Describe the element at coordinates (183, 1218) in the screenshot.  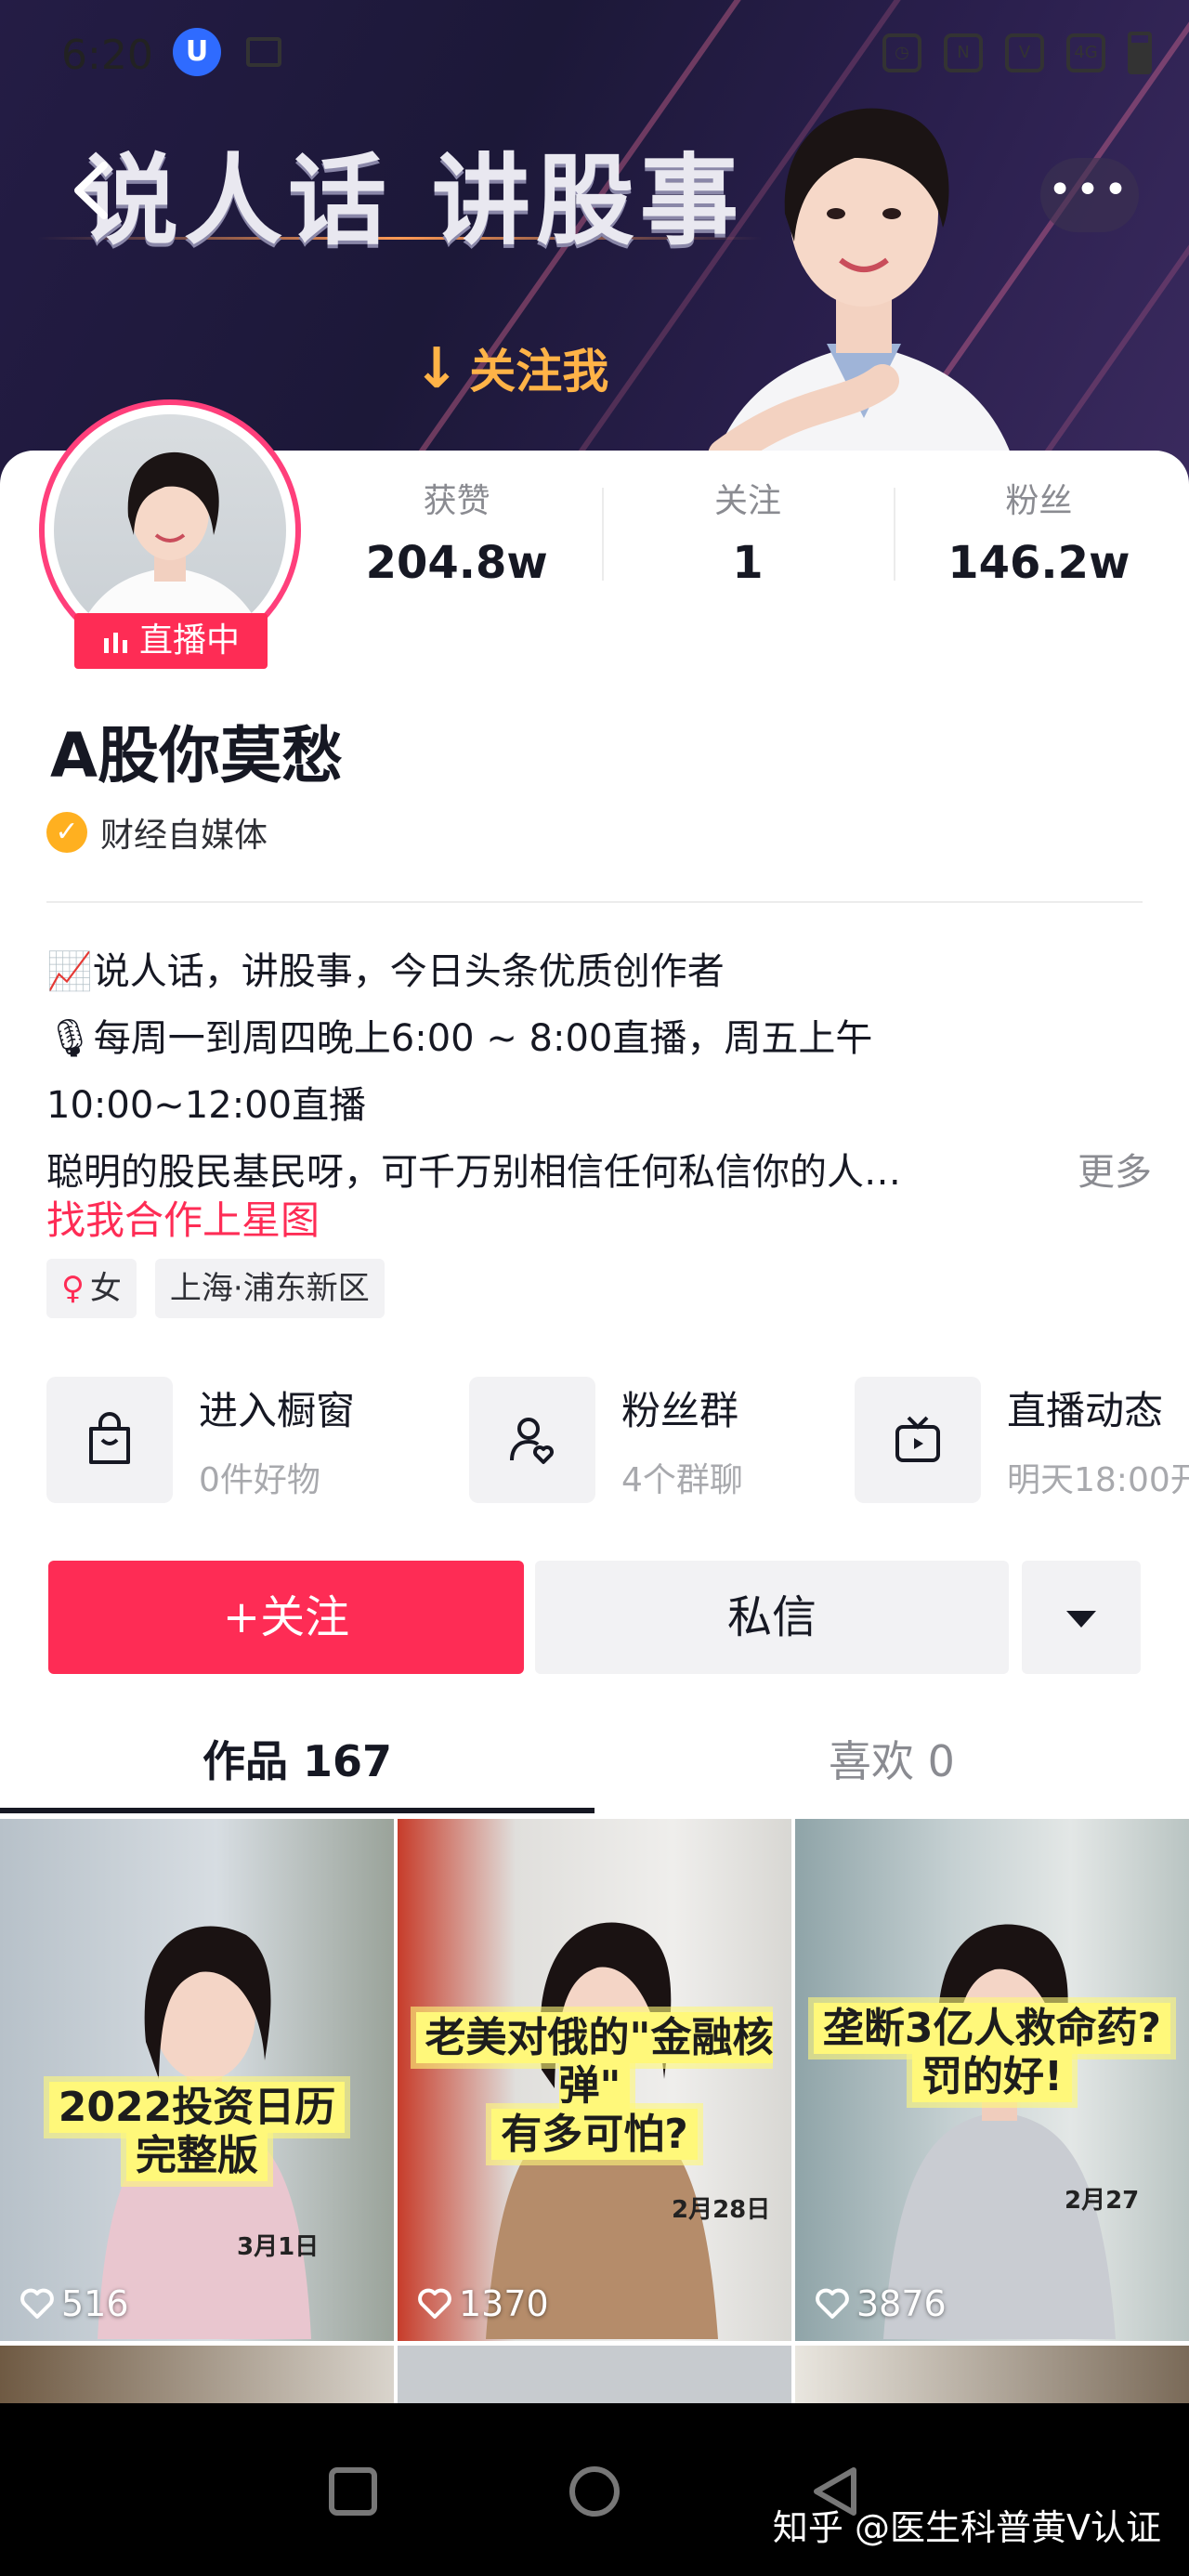
I see `star-map-link: 找我合作上星图` at that location.